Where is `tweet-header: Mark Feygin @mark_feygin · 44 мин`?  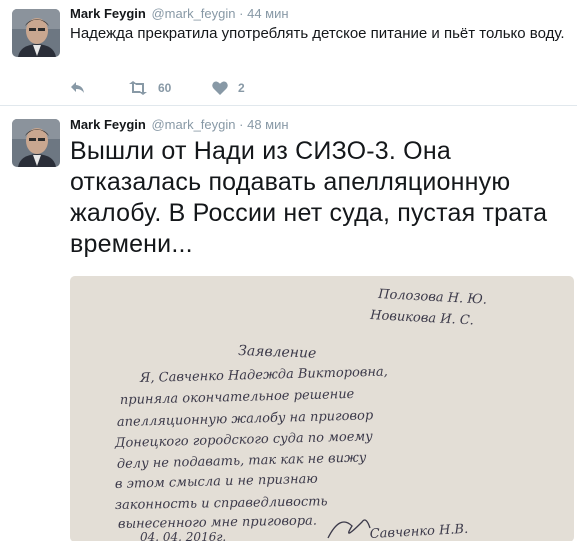 tweet-header: Mark Feygin @mark_feygin · 44 мин is located at coordinates (179, 13).